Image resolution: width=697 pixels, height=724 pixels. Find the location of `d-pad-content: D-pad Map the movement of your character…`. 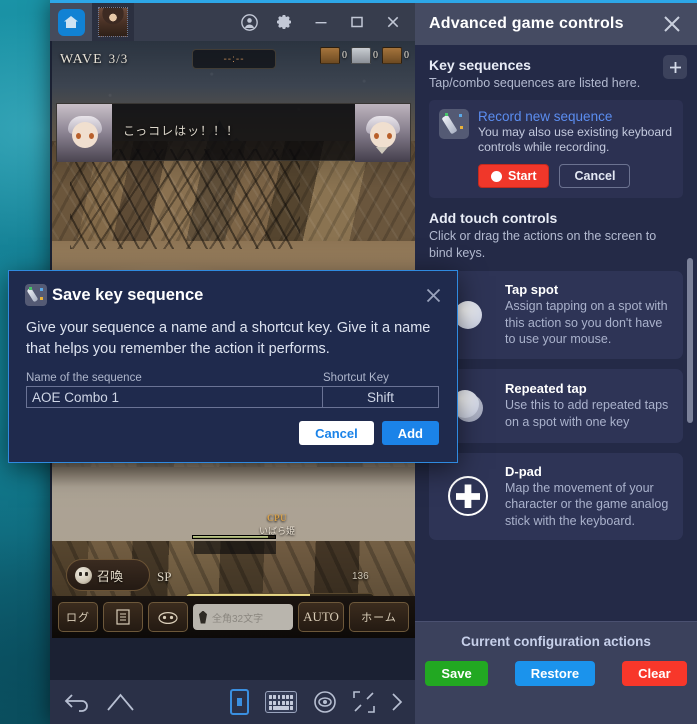

d-pad-content: D-pad Map the movement of your character… is located at coordinates (588, 497).